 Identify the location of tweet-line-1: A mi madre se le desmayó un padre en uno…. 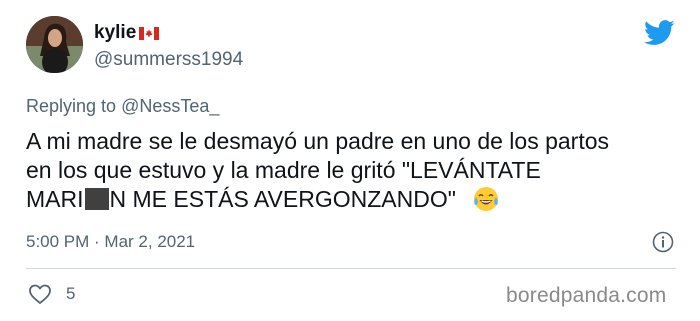
(318, 141).